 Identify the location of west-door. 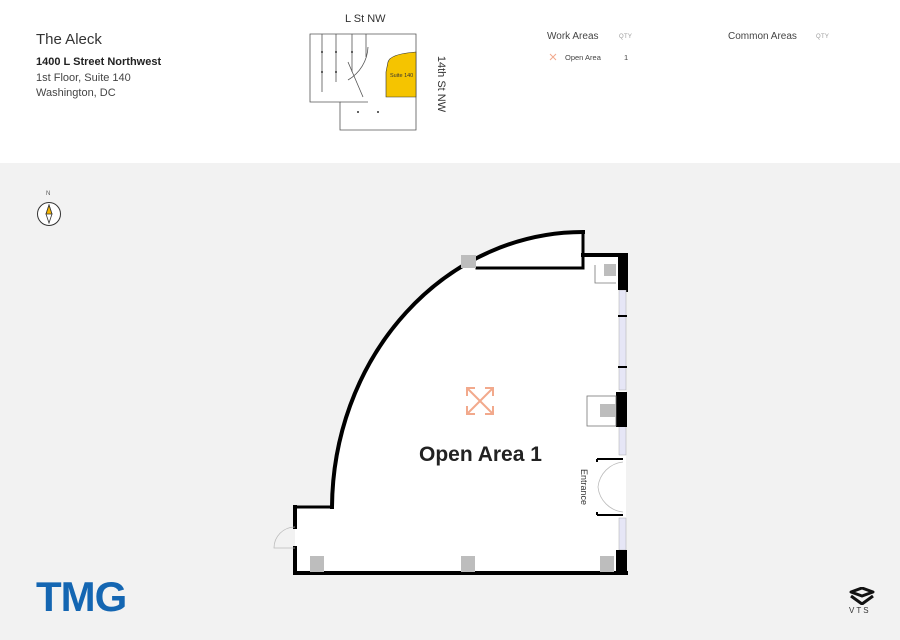
(284, 537).